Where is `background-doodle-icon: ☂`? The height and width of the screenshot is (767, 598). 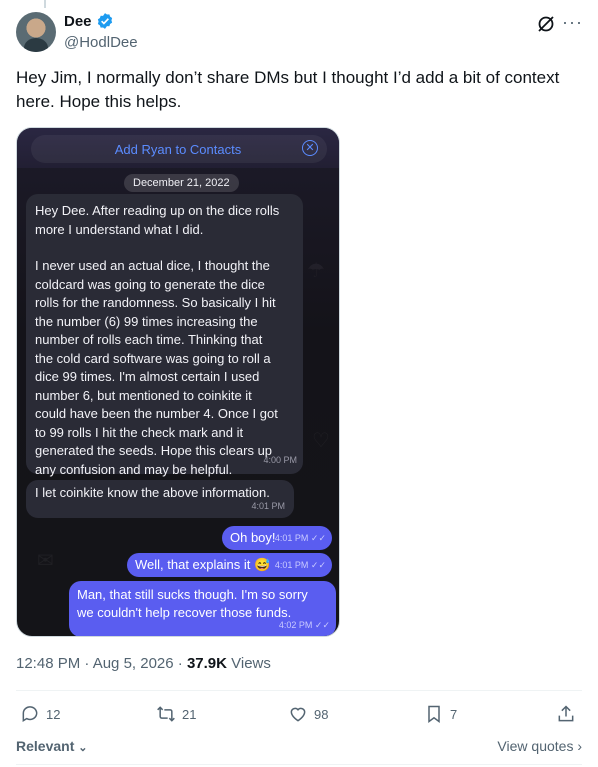 background-doodle-icon: ☂ is located at coordinates (316, 271).